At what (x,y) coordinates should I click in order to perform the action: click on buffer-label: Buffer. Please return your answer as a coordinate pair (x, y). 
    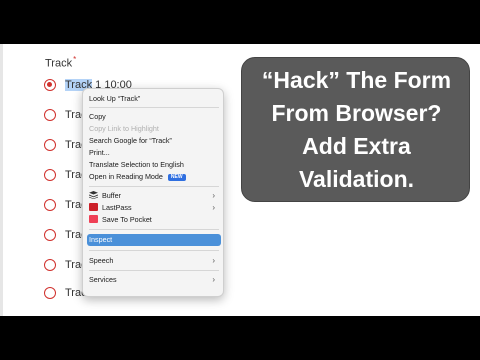
    Looking at the image, I should click on (112, 195).